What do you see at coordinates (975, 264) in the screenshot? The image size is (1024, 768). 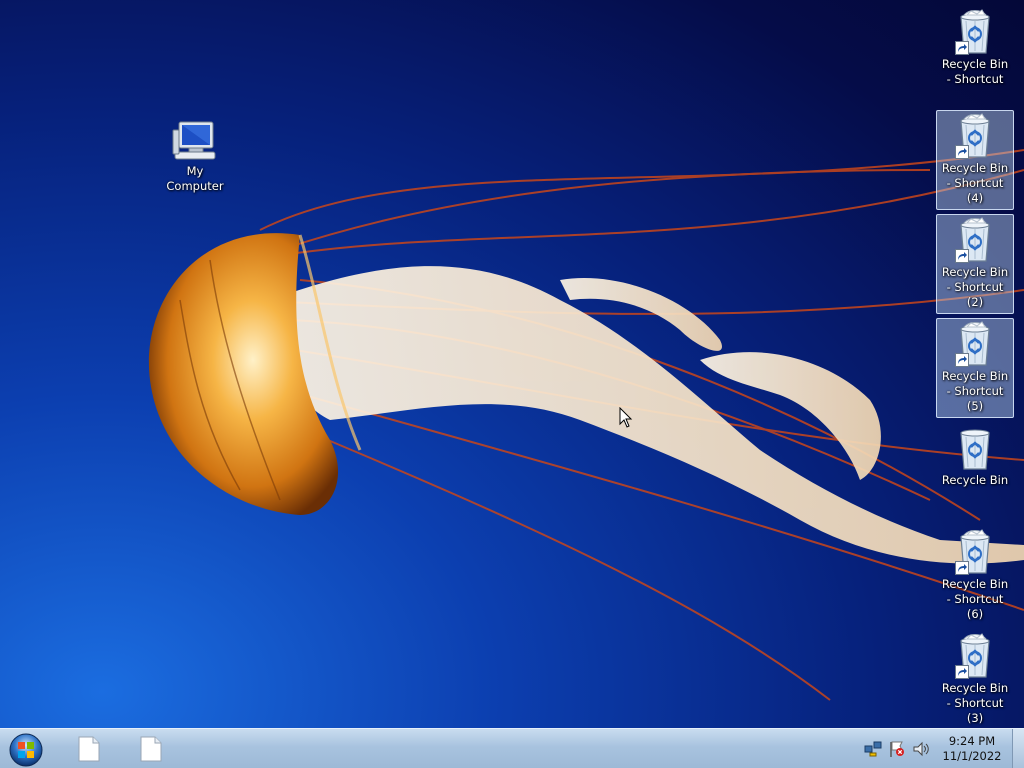 I see `desktop-icon-recycle-bin-shortcut-2: Recycle Bin - Shortcut (2)` at bounding box center [975, 264].